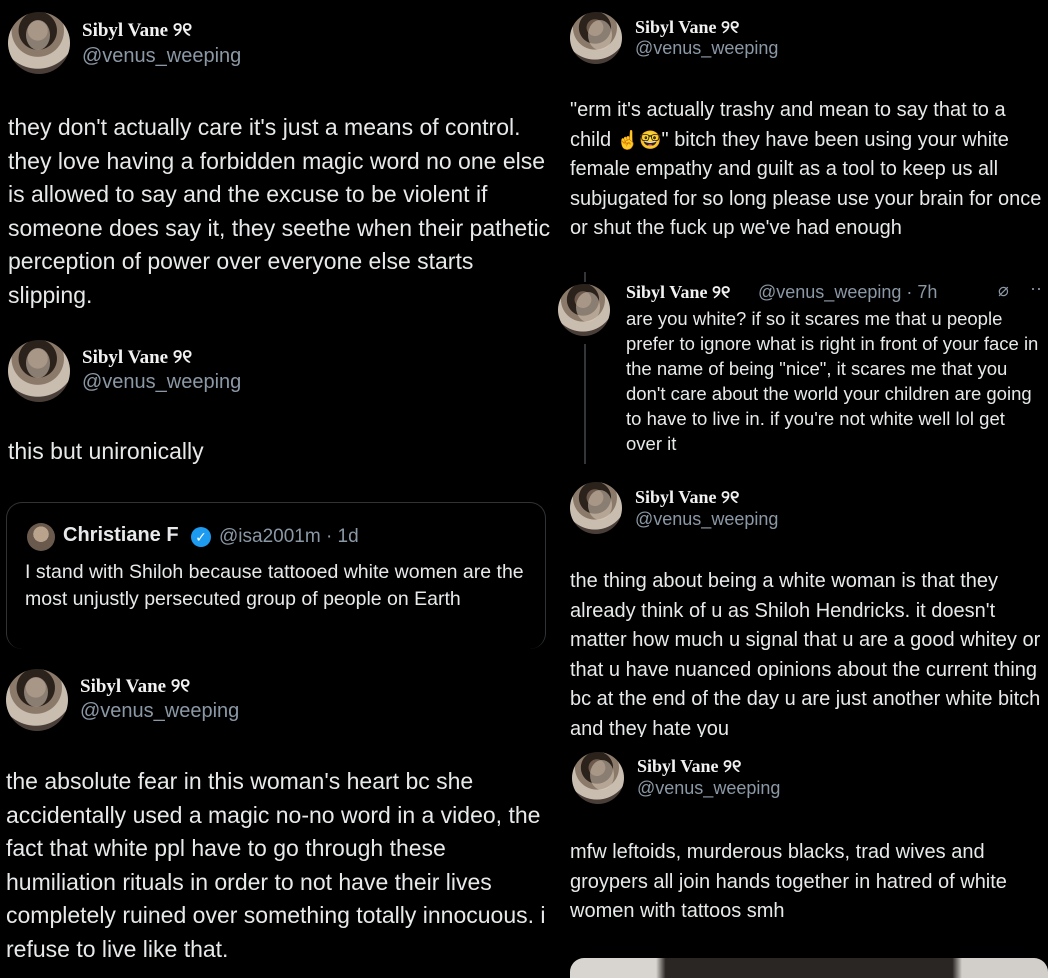  I want to click on quoted-display-name: Christiane F, so click(121, 535).